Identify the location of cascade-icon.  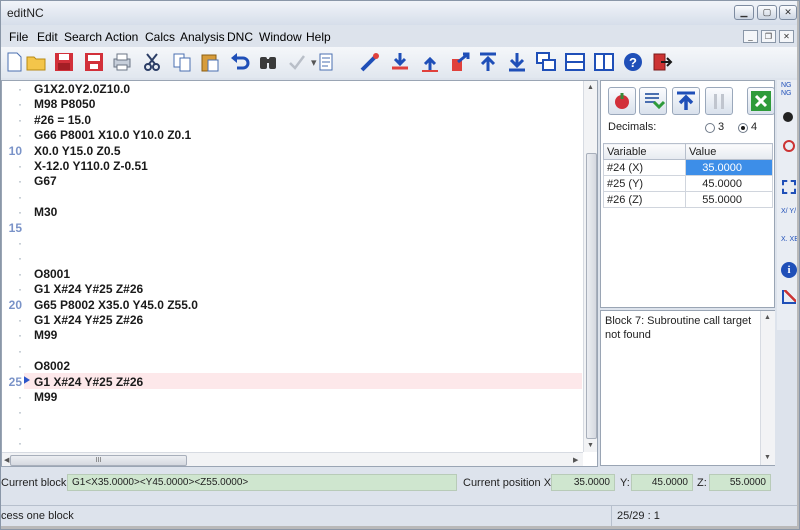
(546, 62).